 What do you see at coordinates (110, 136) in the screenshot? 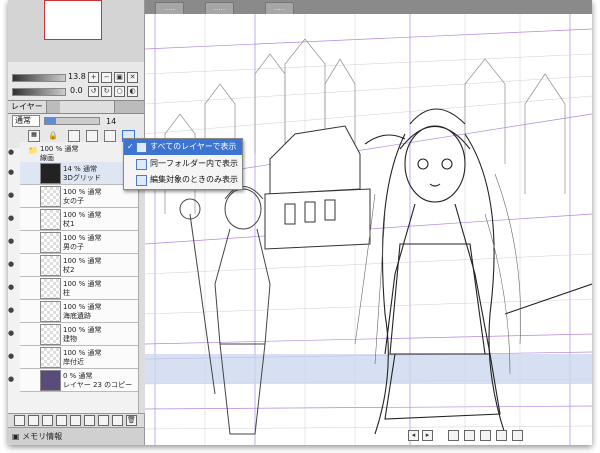
I see `mask-icon` at bounding box center [110, 136].